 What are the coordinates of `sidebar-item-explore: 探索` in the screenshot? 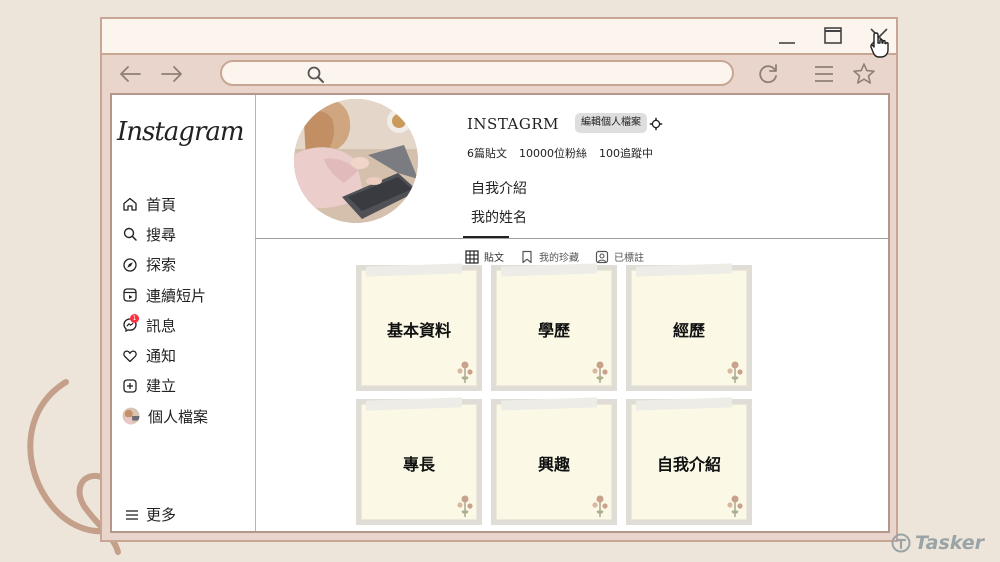 It's located at (165, 265).